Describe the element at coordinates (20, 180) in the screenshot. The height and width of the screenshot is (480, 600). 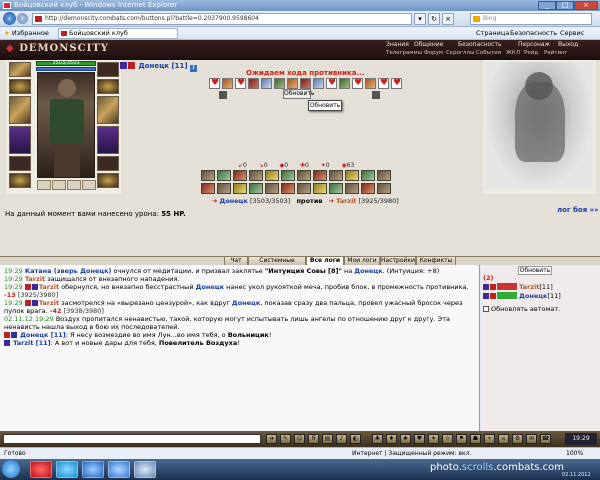
I see `gloves-slot` at that location.